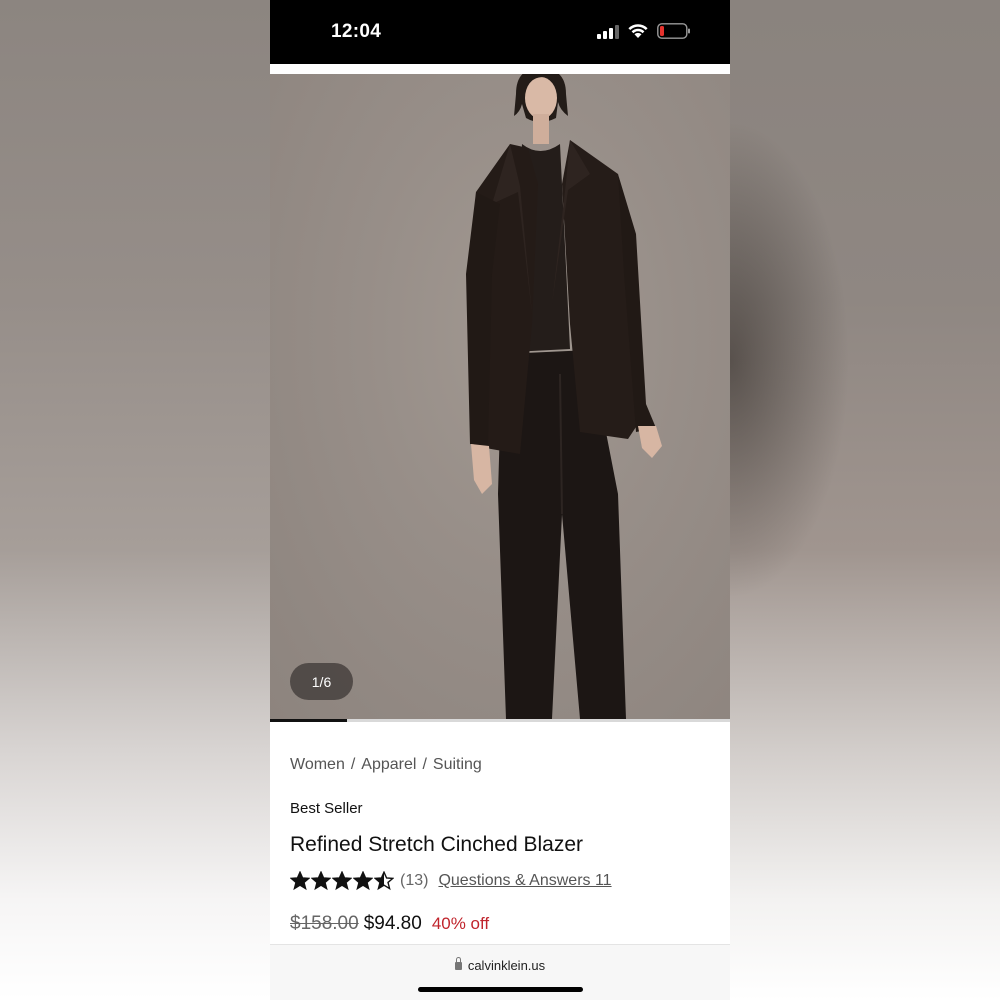 This screenshot has width=1000, height=1000. Describe the element at coordinates (638, 31) in the screenshot. I see `wifi-icon` at that location.